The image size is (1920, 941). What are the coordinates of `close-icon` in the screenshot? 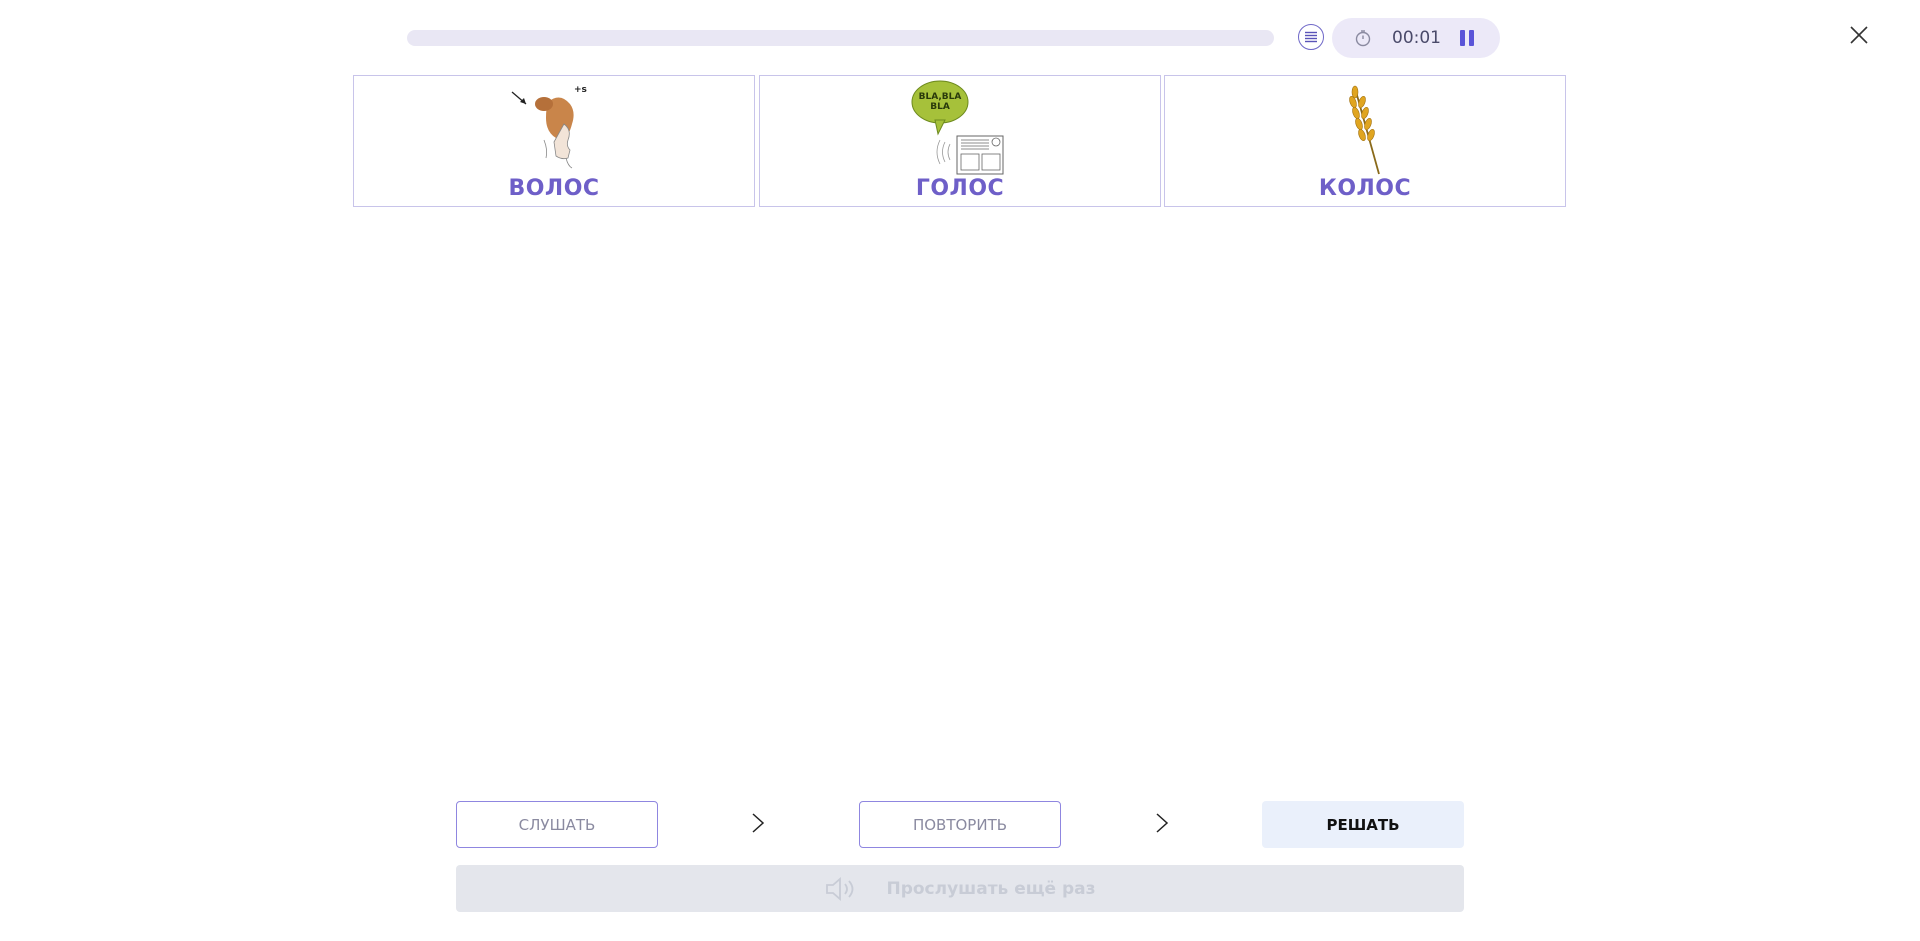 It's located at (1859, 35).